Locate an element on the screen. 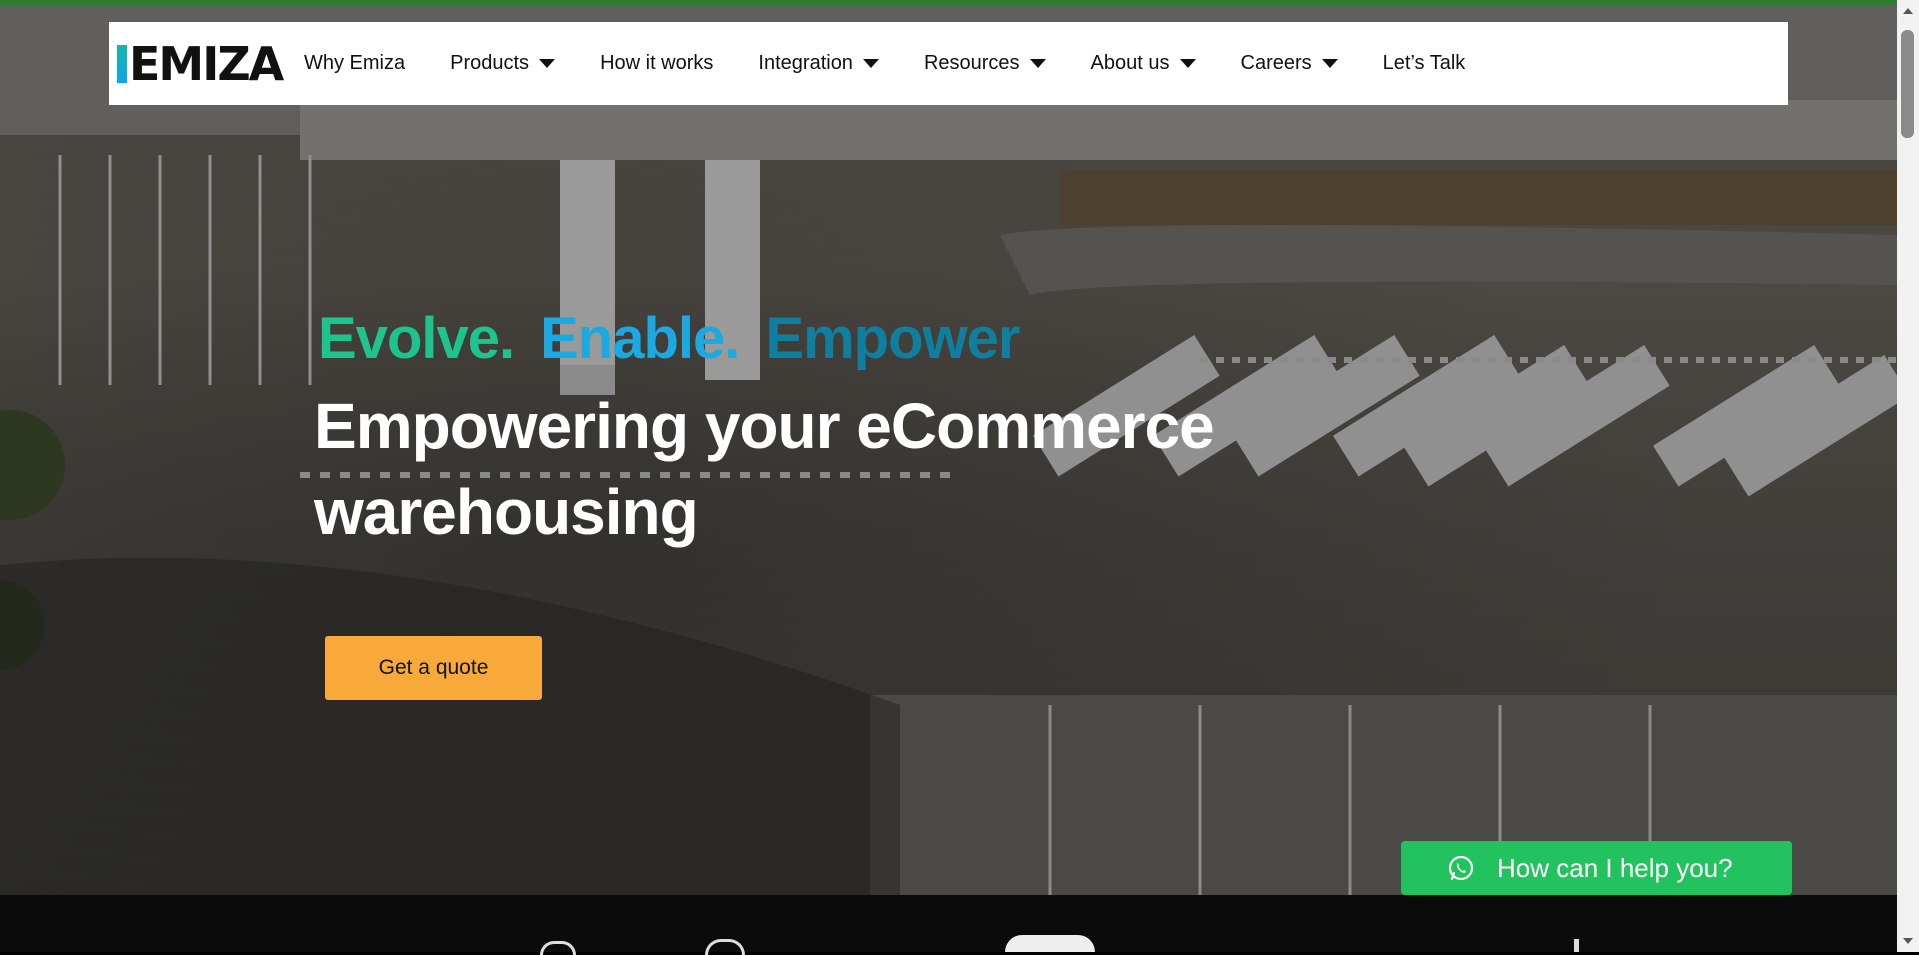 The height and width of the screenshot is (955, 1919). scroll-up-arrow-icon is located at coordinates (1908, 11).